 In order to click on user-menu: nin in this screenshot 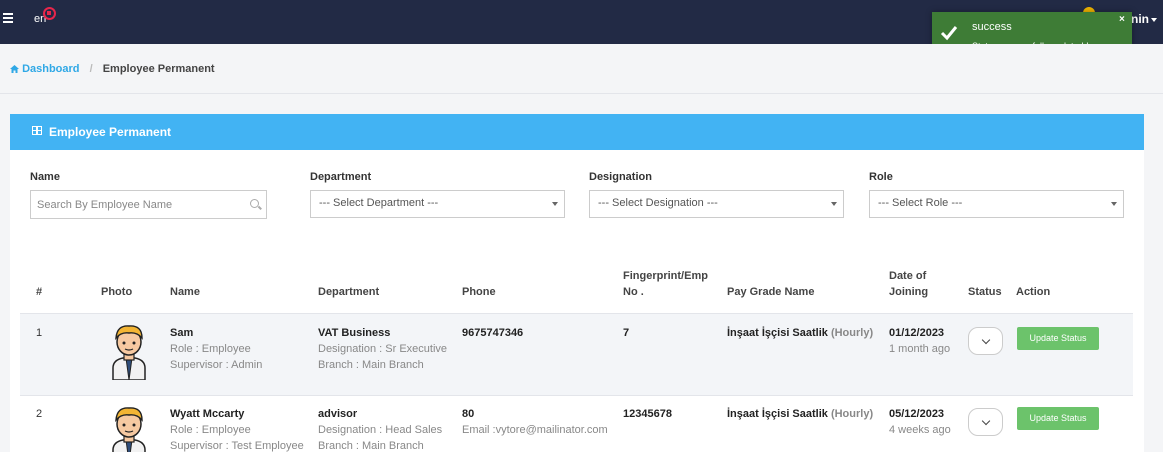, I will do `click(1144, 19)`.